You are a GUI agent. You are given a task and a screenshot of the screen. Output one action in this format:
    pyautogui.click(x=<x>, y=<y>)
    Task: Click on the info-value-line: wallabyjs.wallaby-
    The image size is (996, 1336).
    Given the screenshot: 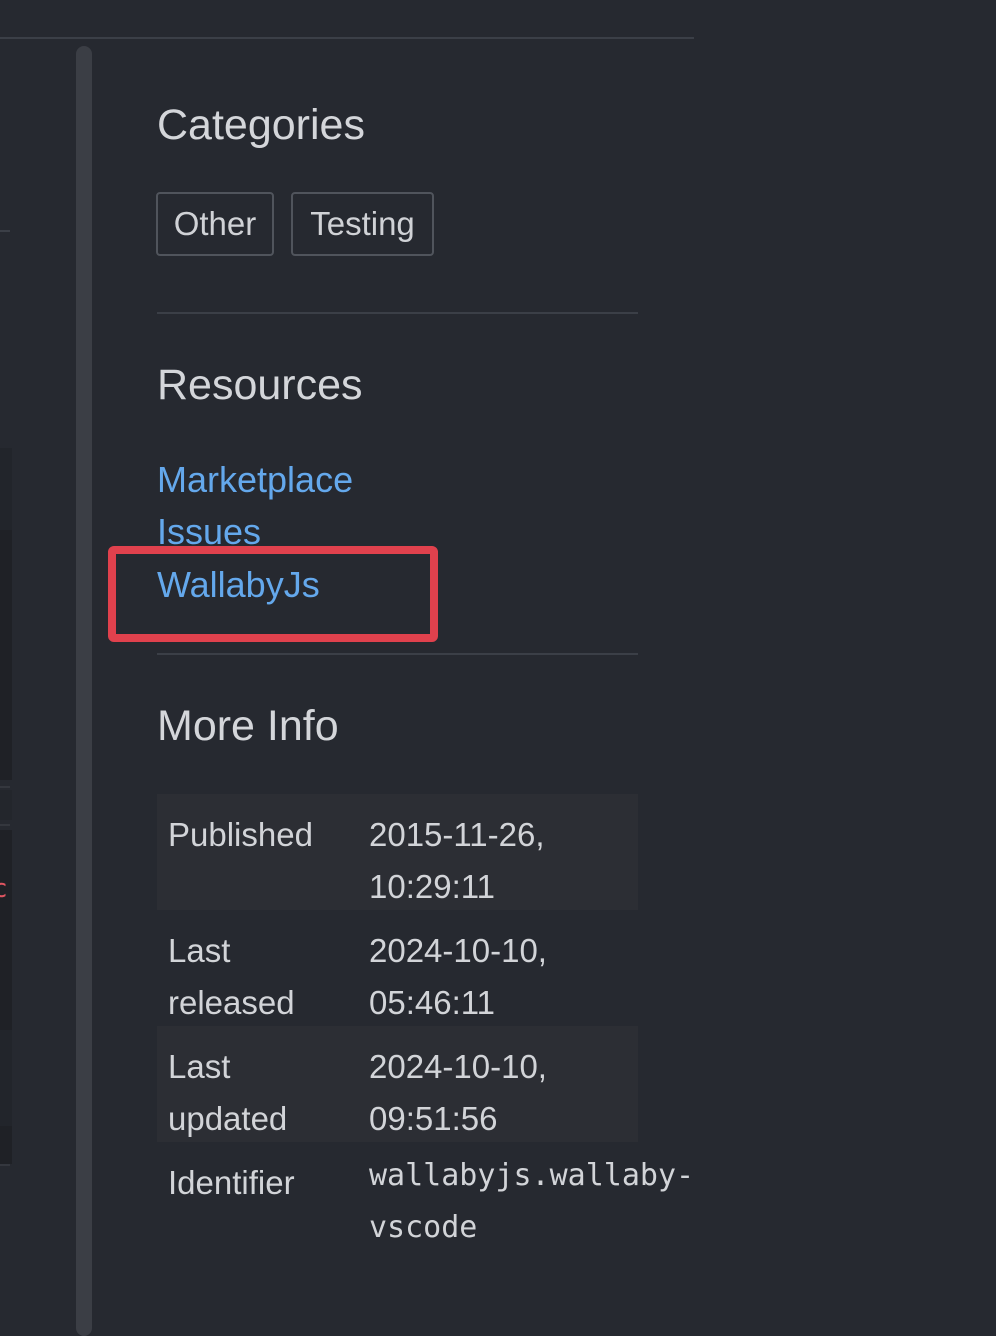 What is the action you would take?
    pyautogui.click(x=532, y=1175)
    